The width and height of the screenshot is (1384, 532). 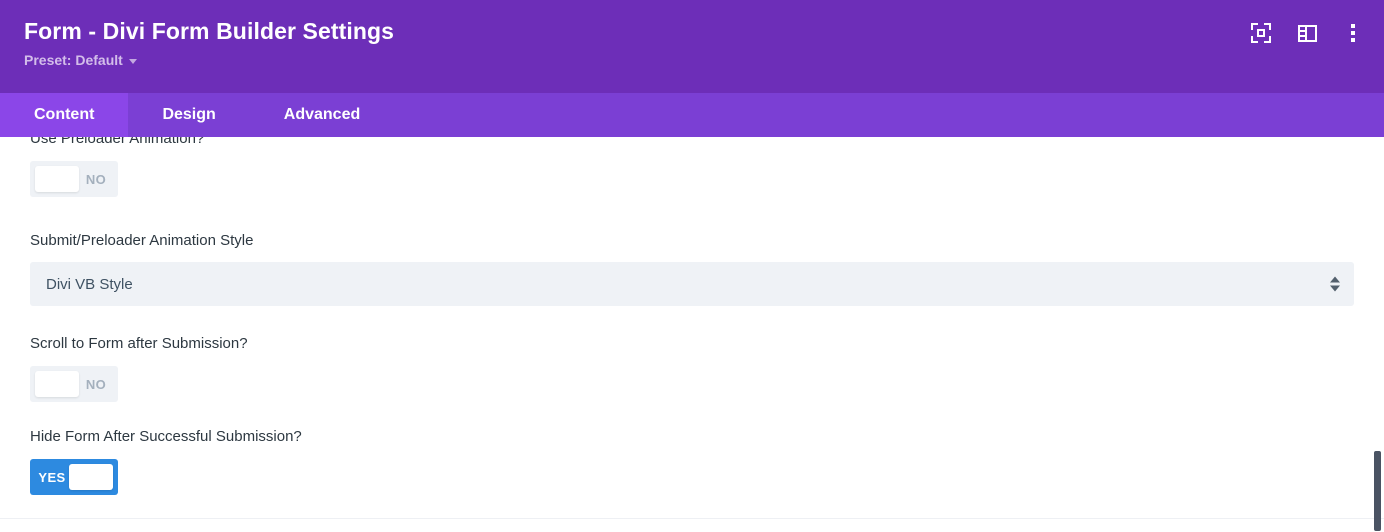 What do you see at coordinates (96, 179) in the screenshot?
I see `toggle-value-use-preloader-animation: NO` at bounding box center [96, 179].